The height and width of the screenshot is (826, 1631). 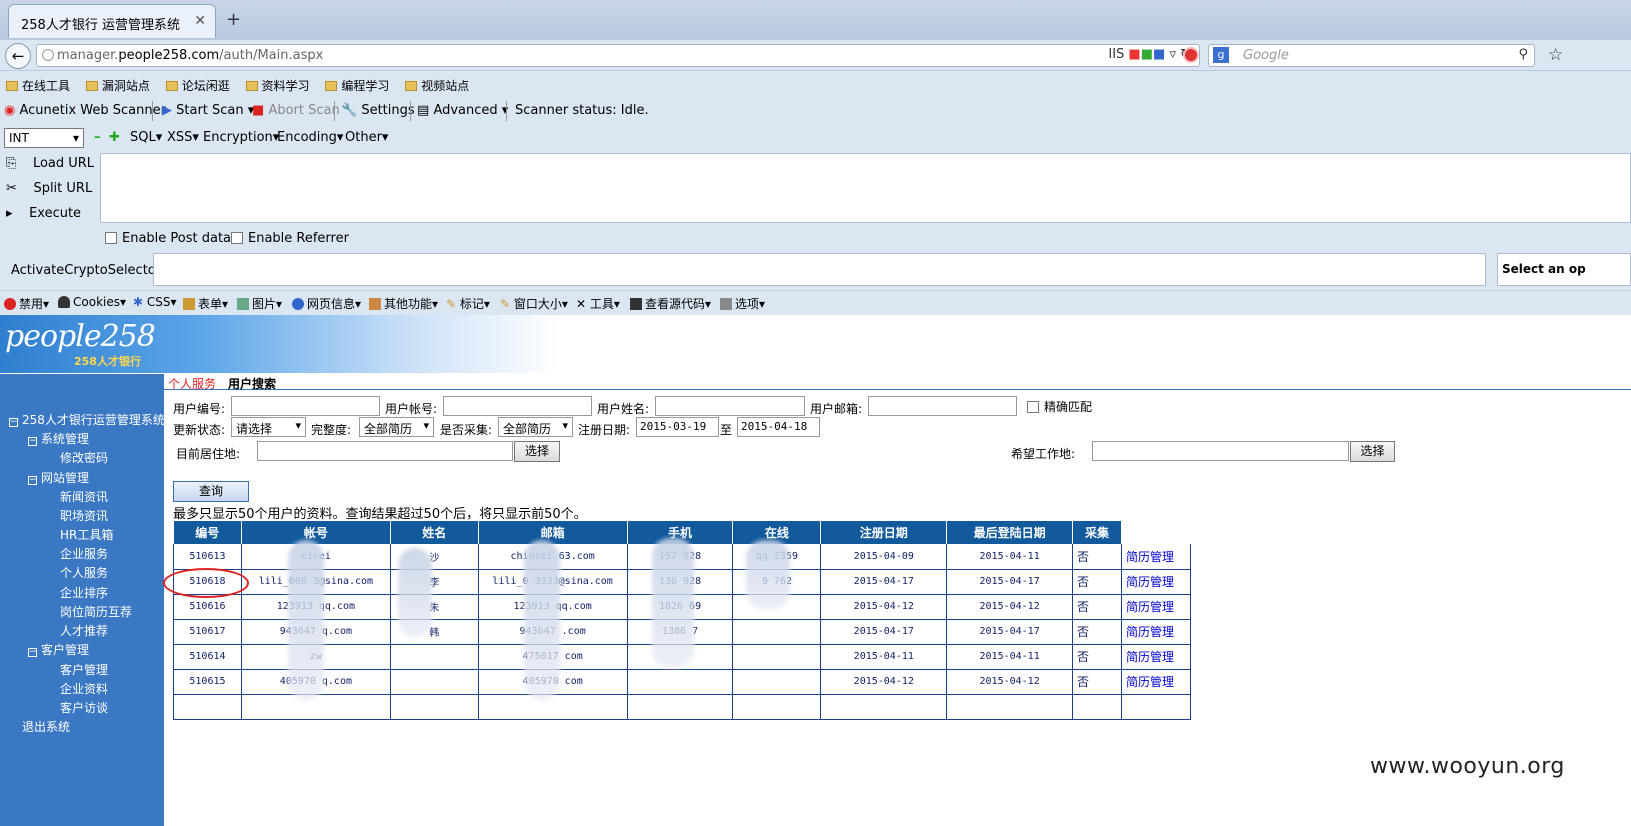 What do you see at coordinates (46, 726) in the screenshot?
I see `logout-link: 退出系统` at bounding box center [46, 726].